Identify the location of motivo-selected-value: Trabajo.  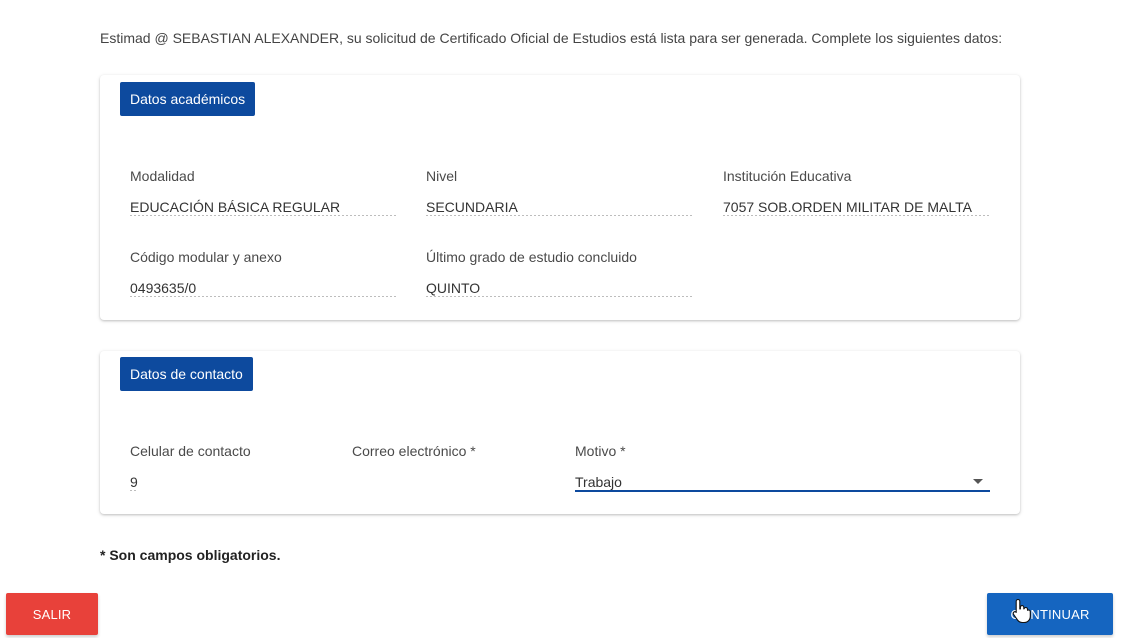
(598, 482).